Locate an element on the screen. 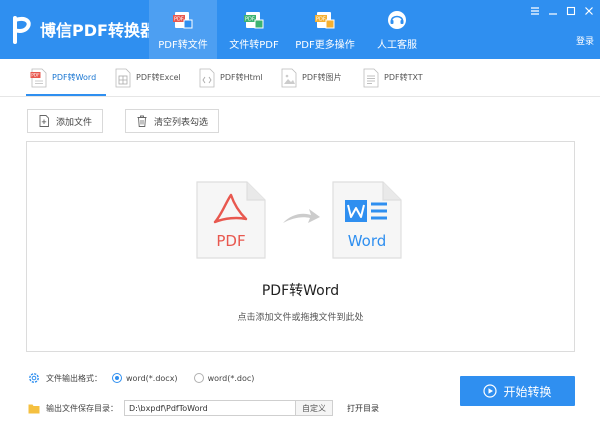 Image resolution: width=600 pixels, height=429 pixels. tab-pdf-more: PDF PDF更多操作 is located at coordinates (325, 29).